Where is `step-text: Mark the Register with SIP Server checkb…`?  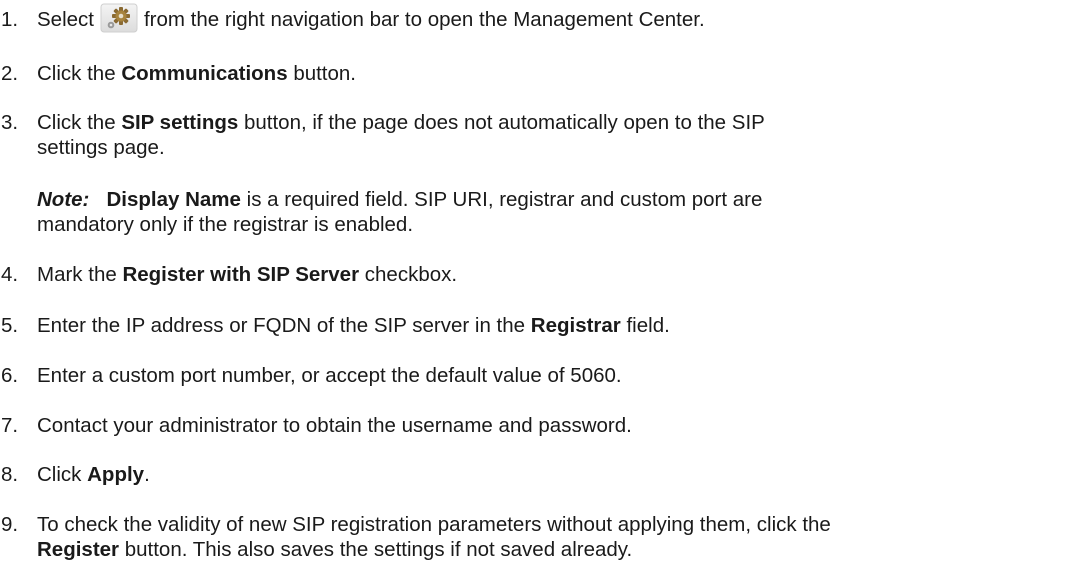 step-text: Mark the Register with SIP Server checkb… is located at coordinates (559, 274).